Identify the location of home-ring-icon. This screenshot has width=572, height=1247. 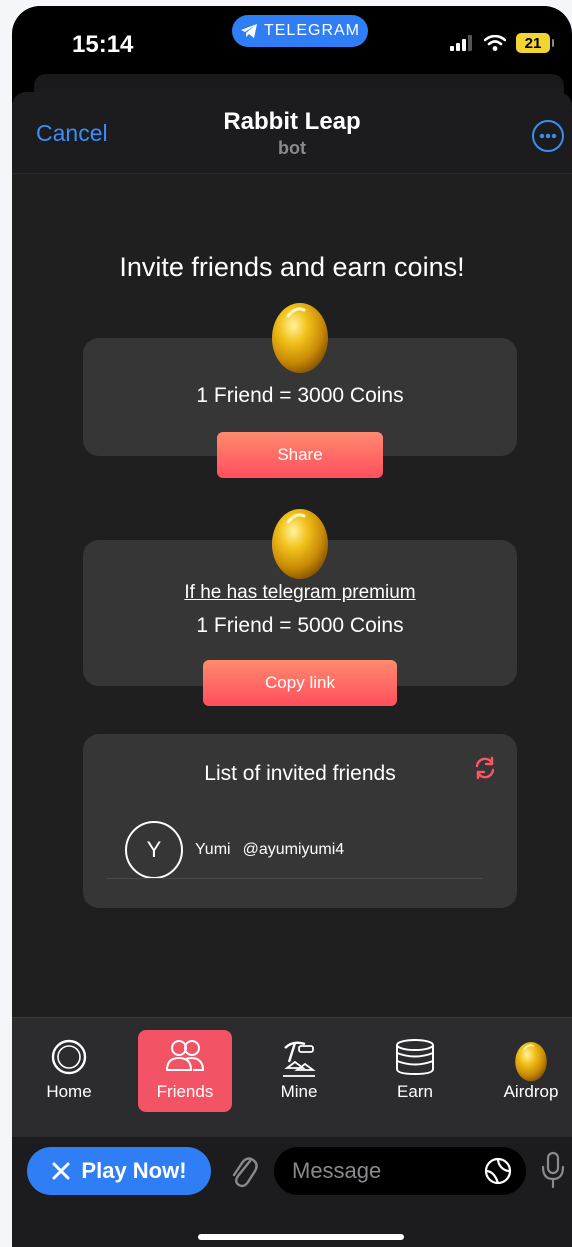
(69, 1057).